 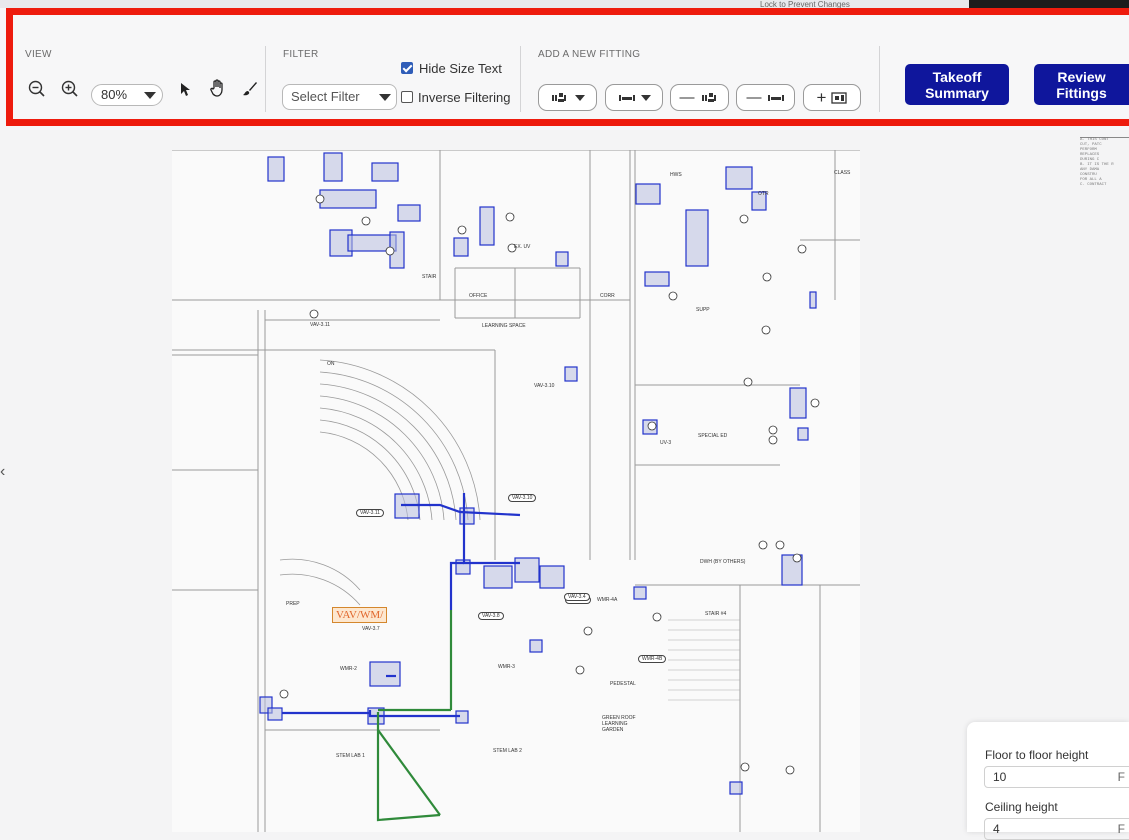 I want to click on drawing-label: PREP, so click(x=293, y=604).